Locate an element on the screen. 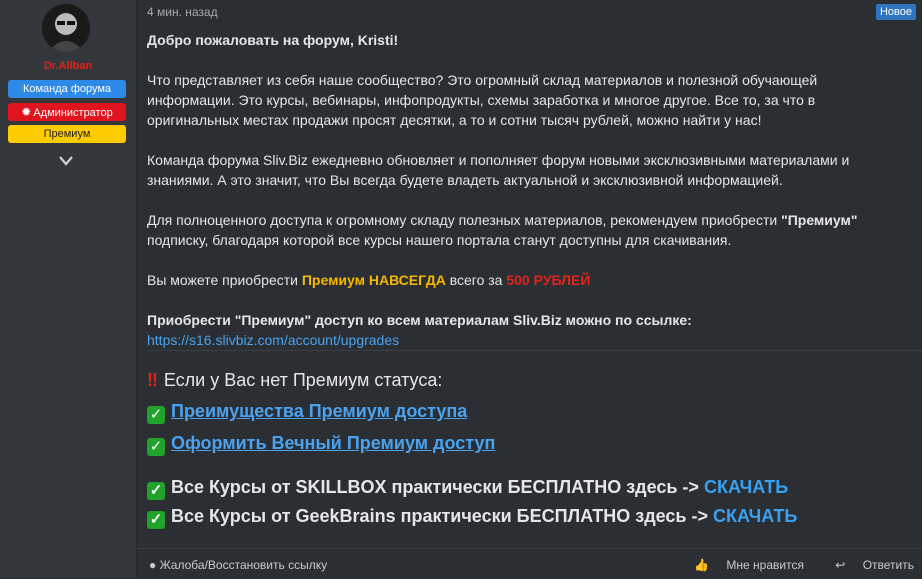  info-icon: ● is located at coordinates (153, 565).